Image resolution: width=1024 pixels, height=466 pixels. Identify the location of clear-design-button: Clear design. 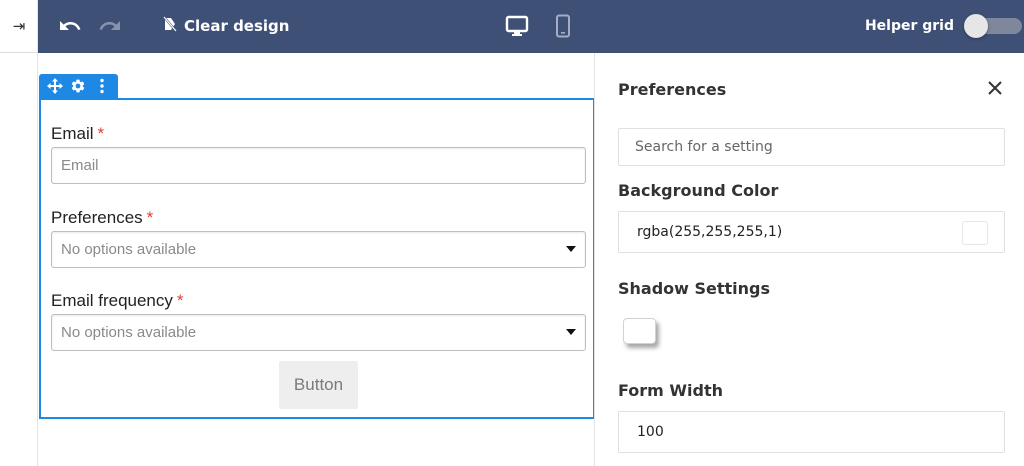
(225, 26).